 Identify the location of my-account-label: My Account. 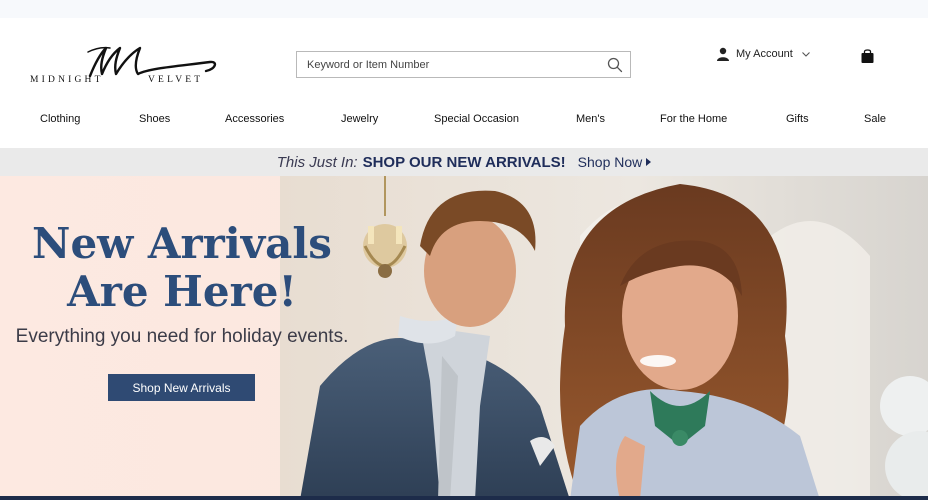
(764, 54).